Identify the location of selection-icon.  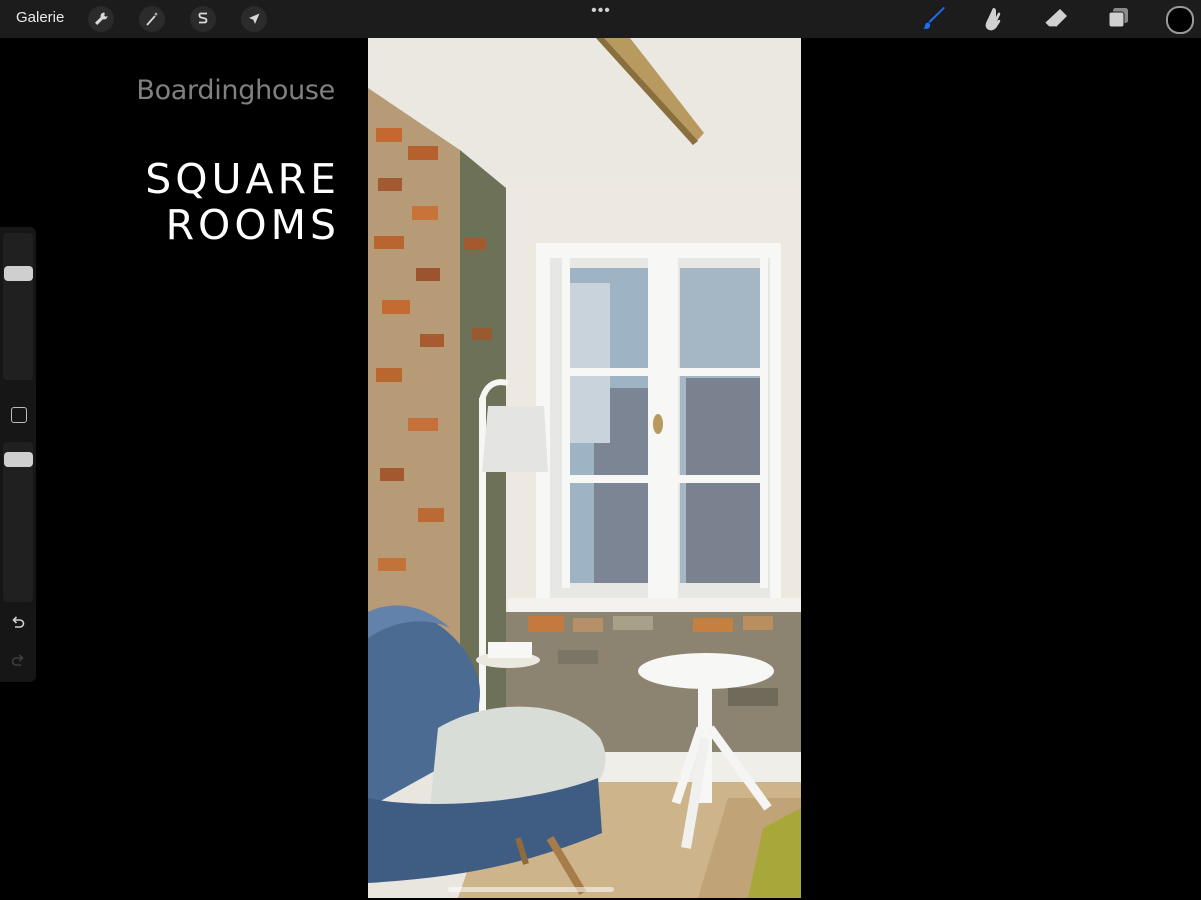
(203, 19).